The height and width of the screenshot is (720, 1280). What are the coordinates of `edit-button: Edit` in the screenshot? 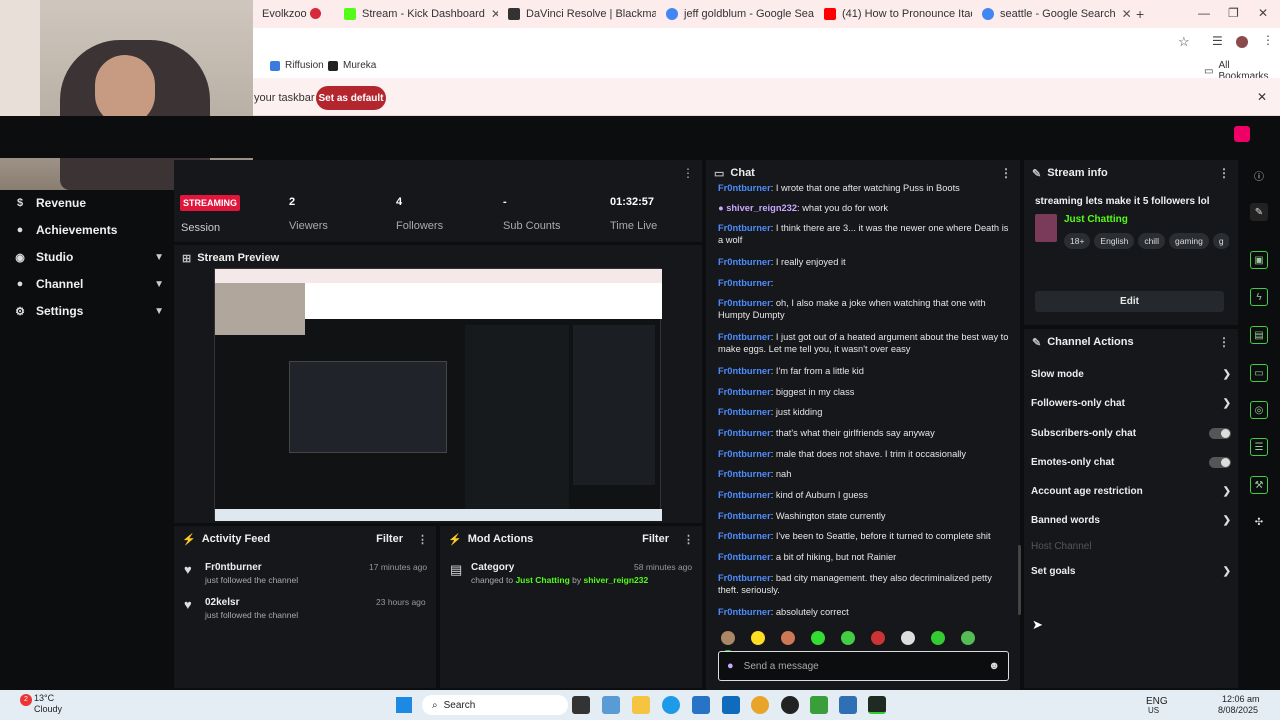 It's located at (1129, 301).